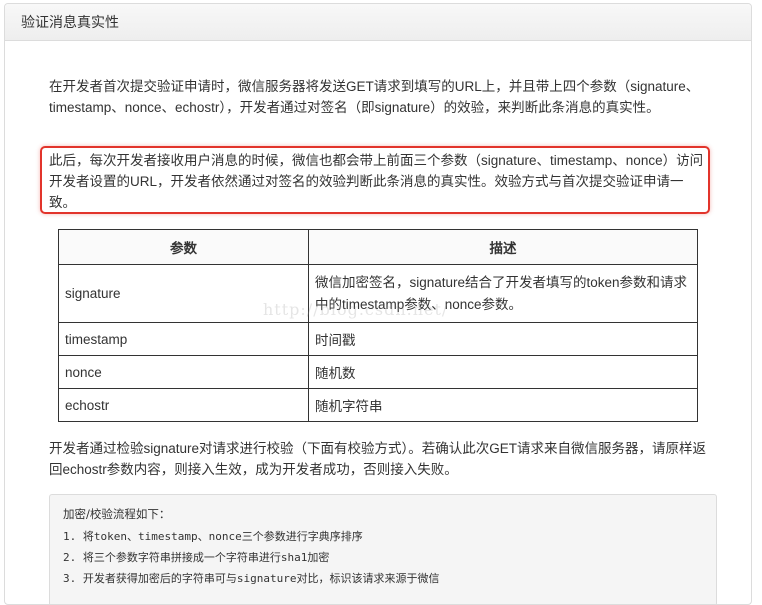  Describe the element at coordinates (251, 578) in the screenshot. I see `code-line: 3. 开发者获得加密后的字符串可与signature对比，标识该请求来源于微信` at that location.